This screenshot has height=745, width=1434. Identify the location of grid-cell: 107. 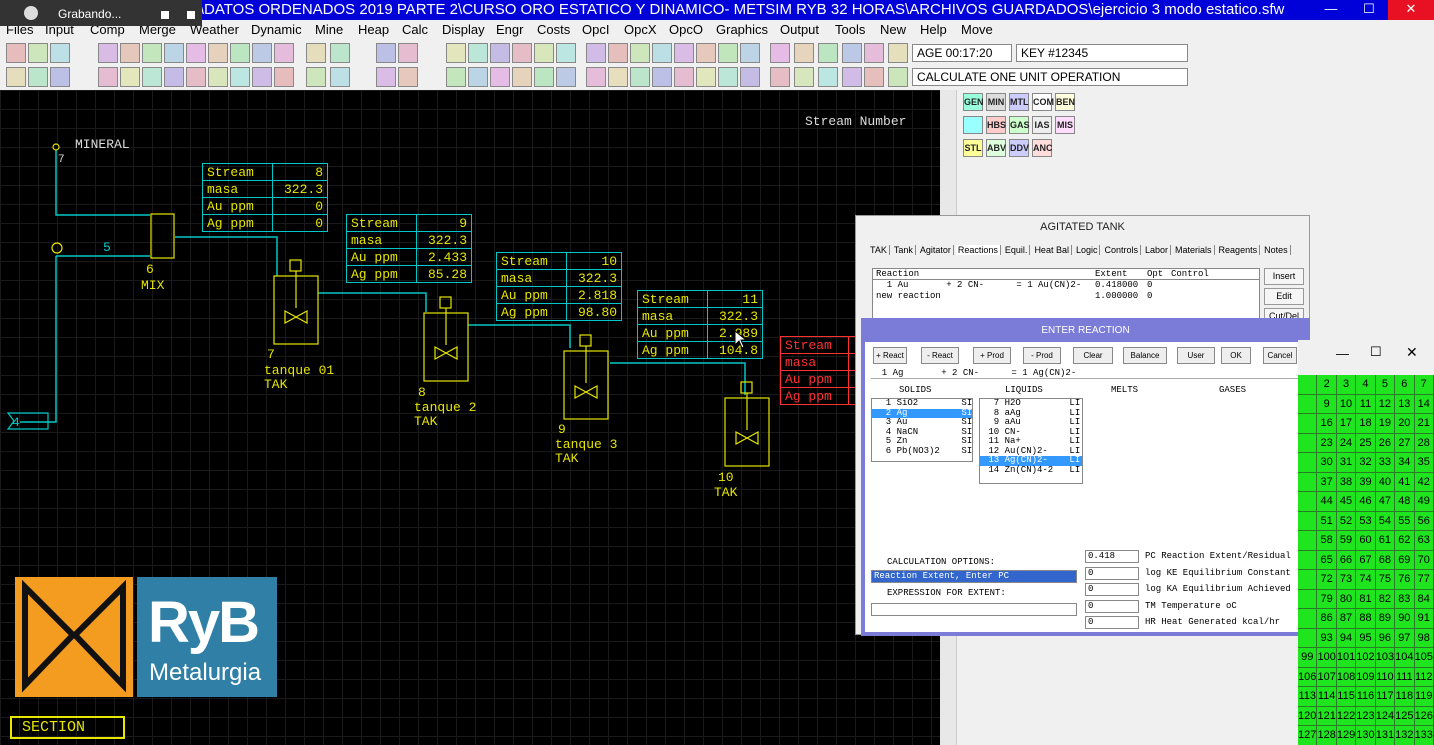
(1327, 677).